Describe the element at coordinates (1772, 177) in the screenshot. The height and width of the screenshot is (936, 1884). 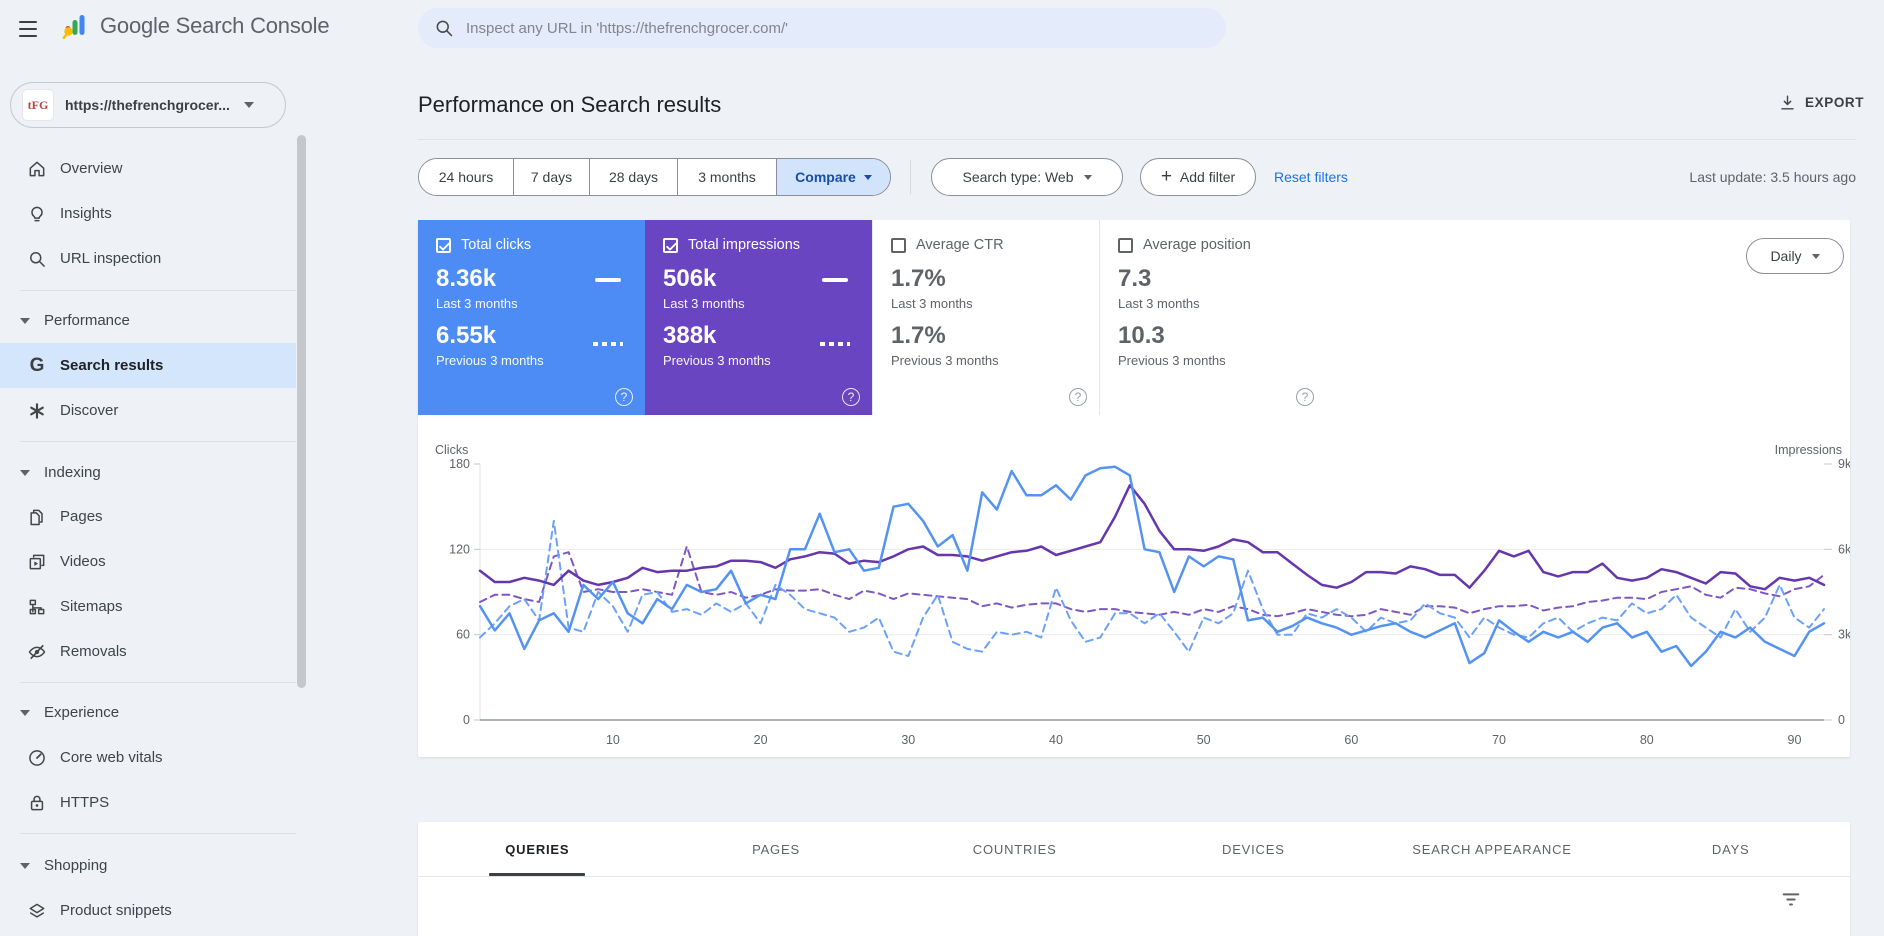
I see `last-update-text: Last update: 3.5 hours ago` at that location.